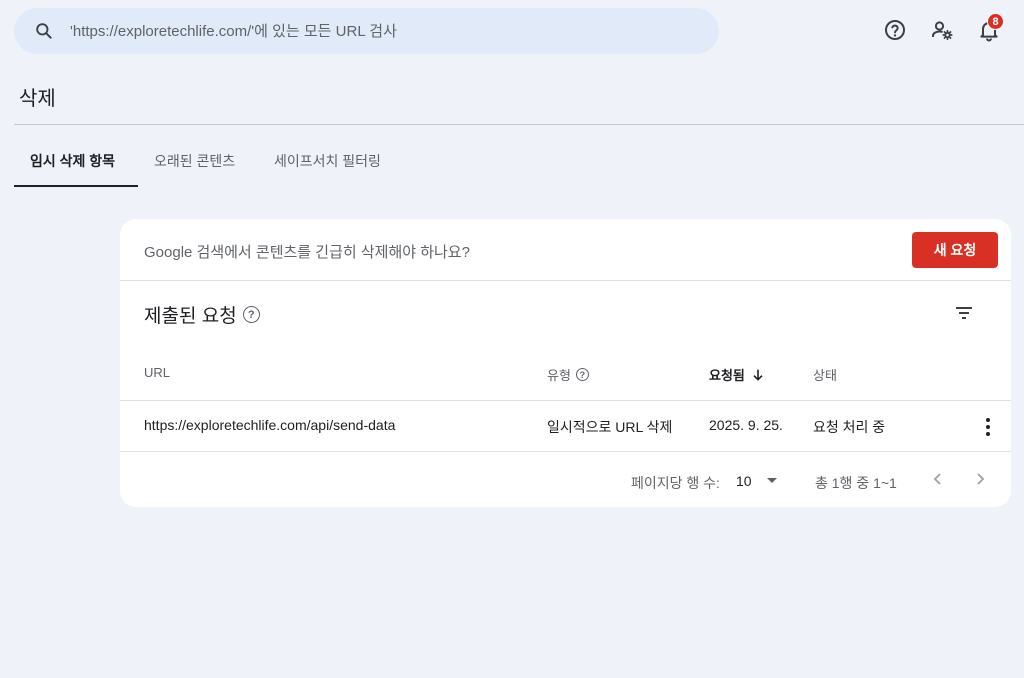 The image size is (1024, 678). What do you see at coordinates (759, 481) in the screenshot?
I see `rows-per-page-select: 10` at bounding box center [759, 481].